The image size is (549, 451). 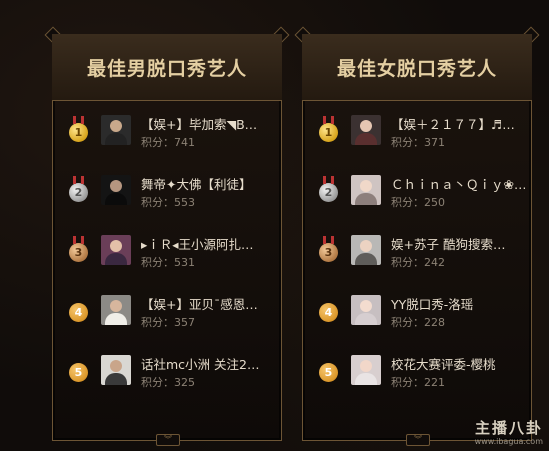 What do you see at coordinates (208, 183) in the screenshot?
I see `streamer-name: 舞帝✦大佛【利徒】` at bounding box center [208, 183].